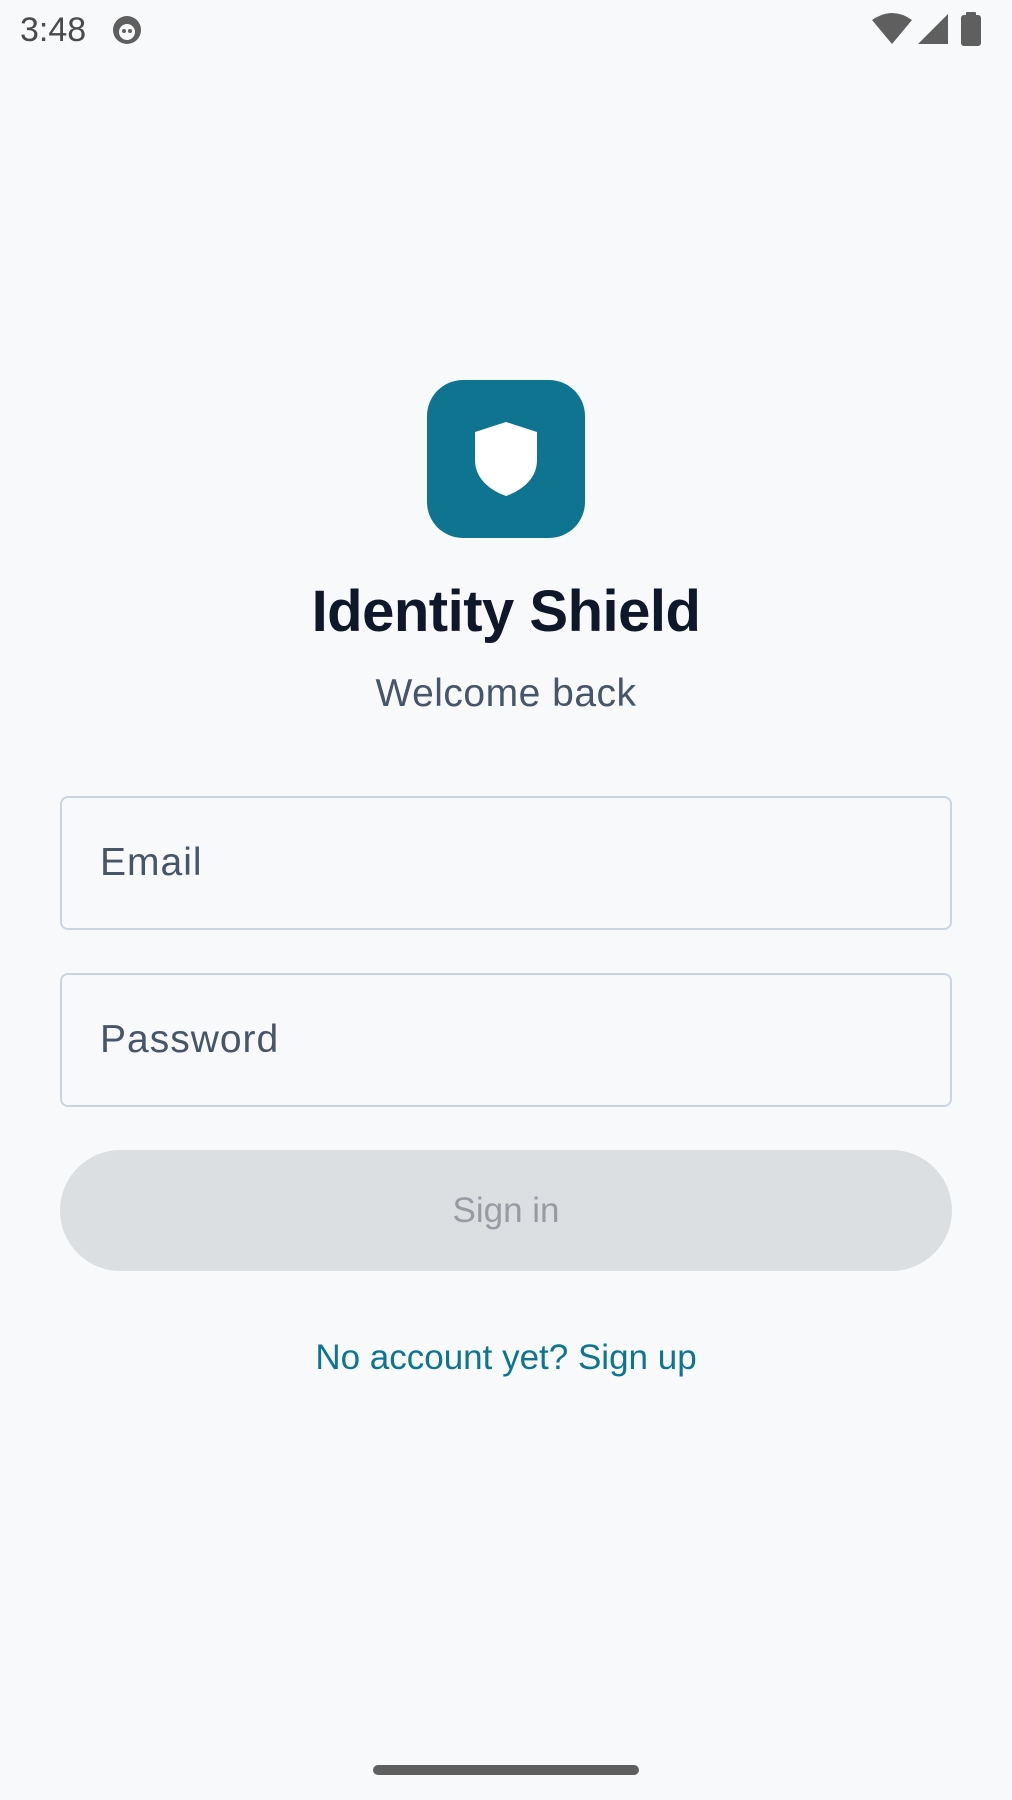 This screenshot has width=1012, height=1800. What do you see at coordinates (127, 30) in the screenshot?
I see `app-notification-icon` at bounding box center [127, 30].